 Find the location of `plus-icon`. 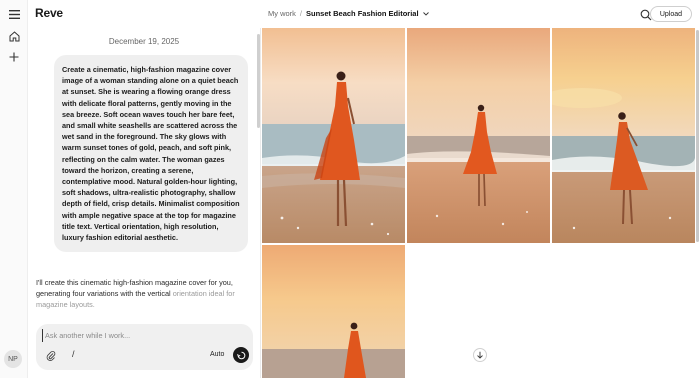

plus-icon is located at coordinates (14, 57).